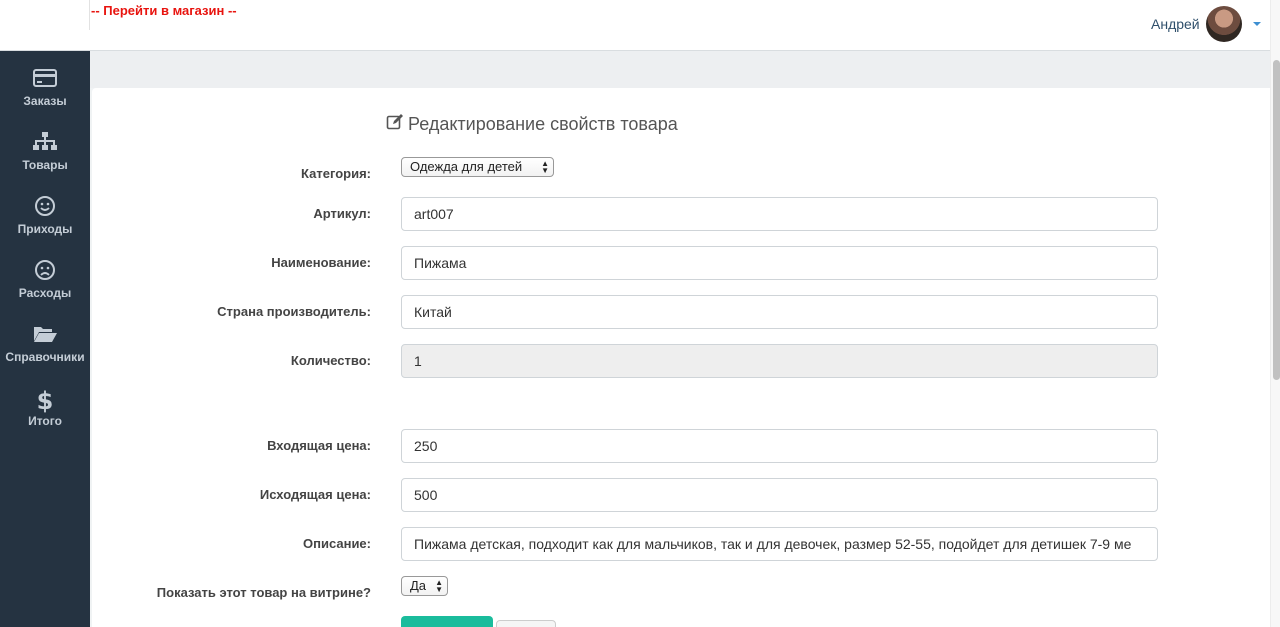 The image size is (1280, 627). What do you see at coordinates (294, 311) in the screenshot?
I see `country-label: Страна производитель:` at bounding box center [294, 311].